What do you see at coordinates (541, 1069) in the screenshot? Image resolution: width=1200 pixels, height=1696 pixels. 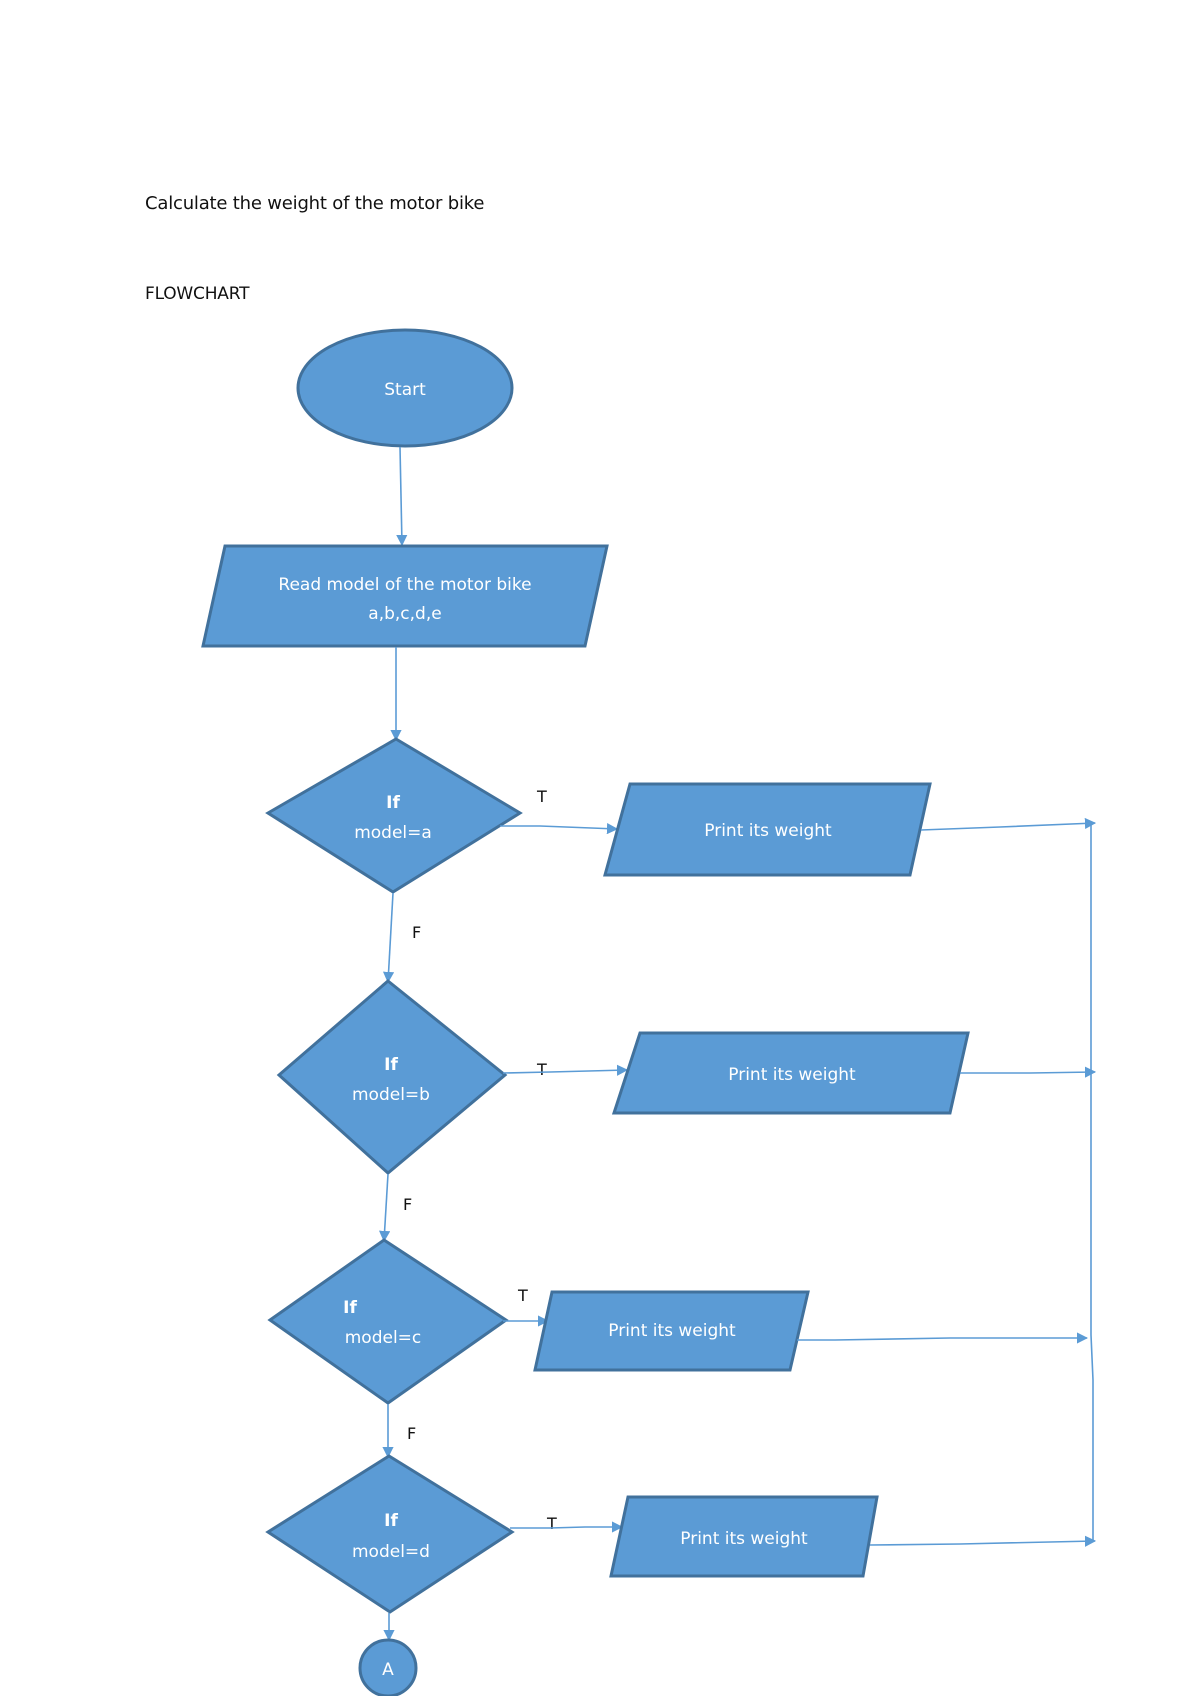 I see `decision-b-true-label: T` at bounding box center [541, 1069].